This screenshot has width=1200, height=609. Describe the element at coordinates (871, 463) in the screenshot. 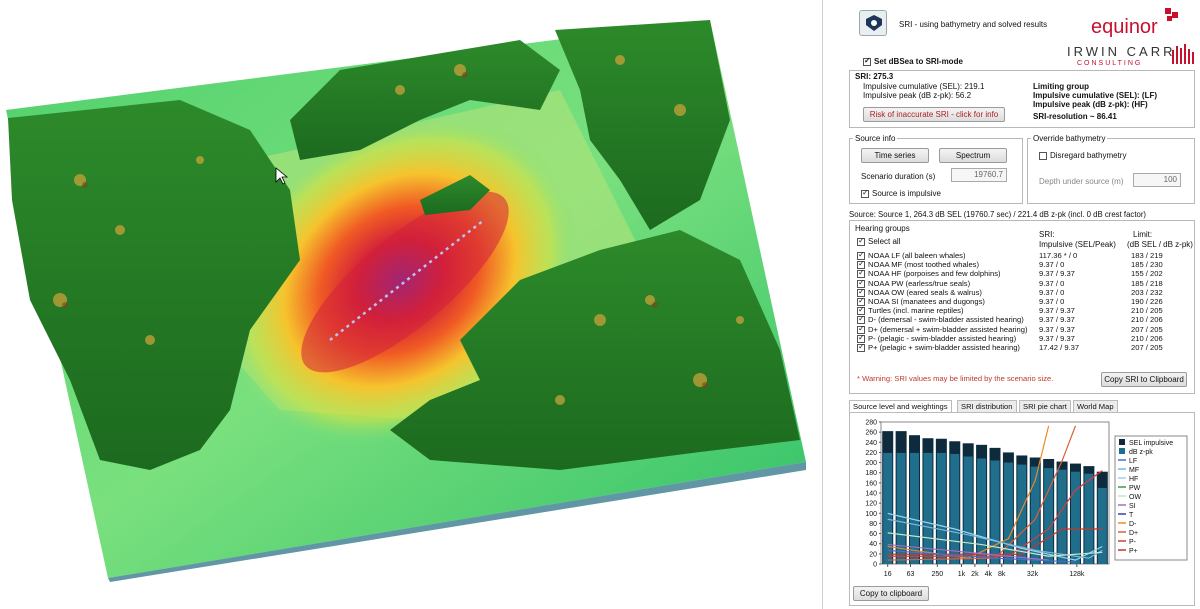

I see `y-tick-label: 200` at that location.